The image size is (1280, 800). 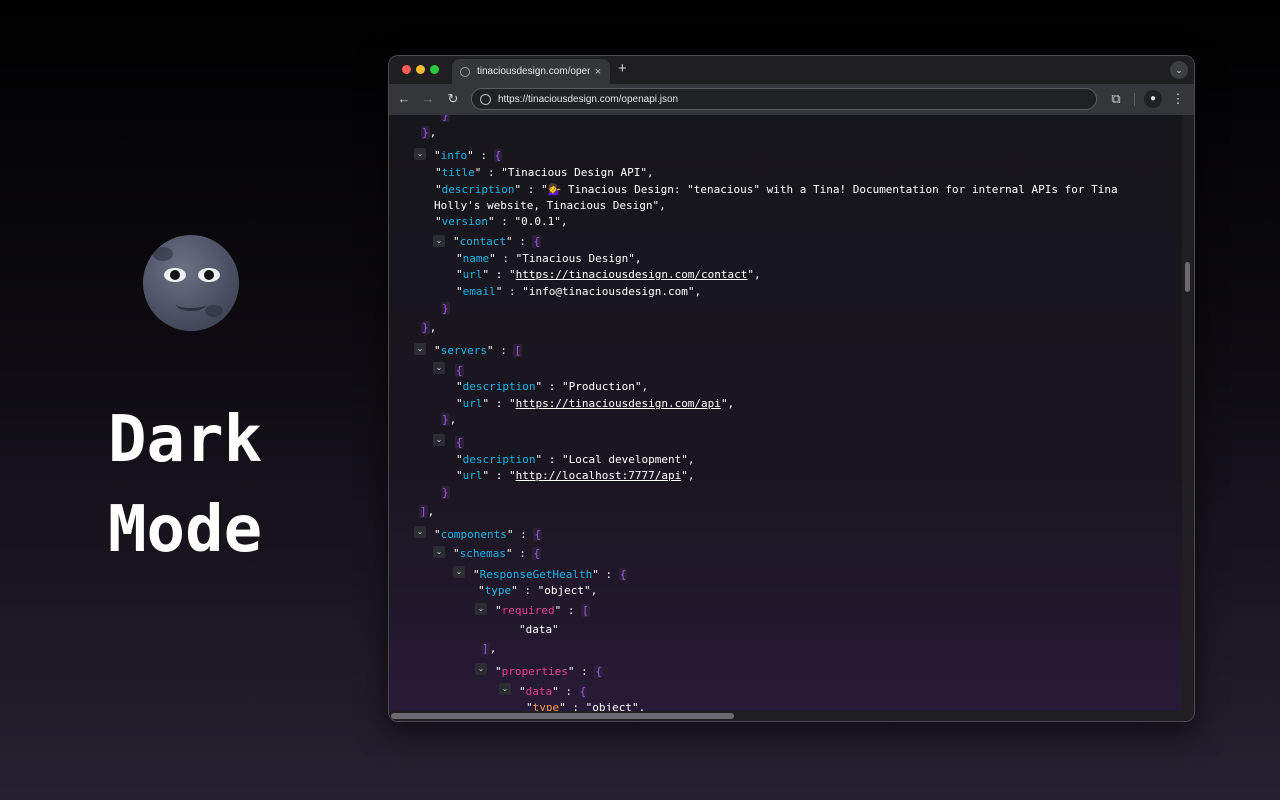 What do you see at coordinates (1134, 99) in the screenshot?
I see `toolbar-divider` at bounding box center [1134, 99].